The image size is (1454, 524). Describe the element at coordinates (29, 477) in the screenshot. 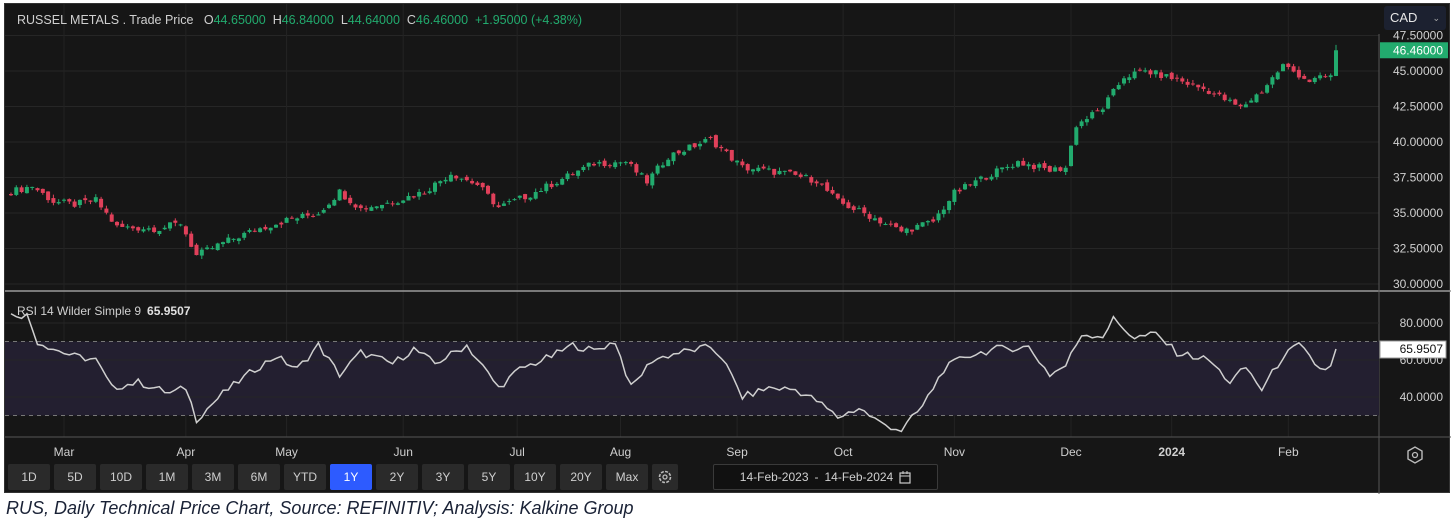

I see `range-button-1d: 1D` at that location.